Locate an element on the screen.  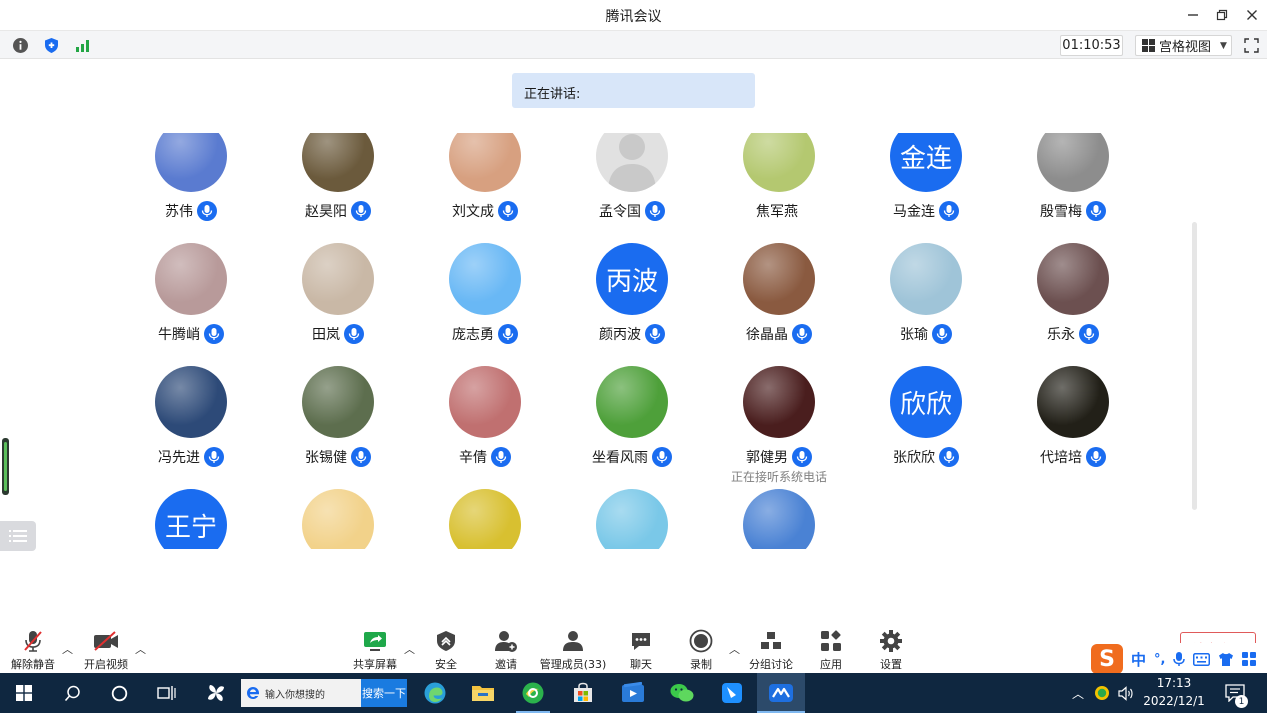
minimize-button is located at coordinates (1193, 15).